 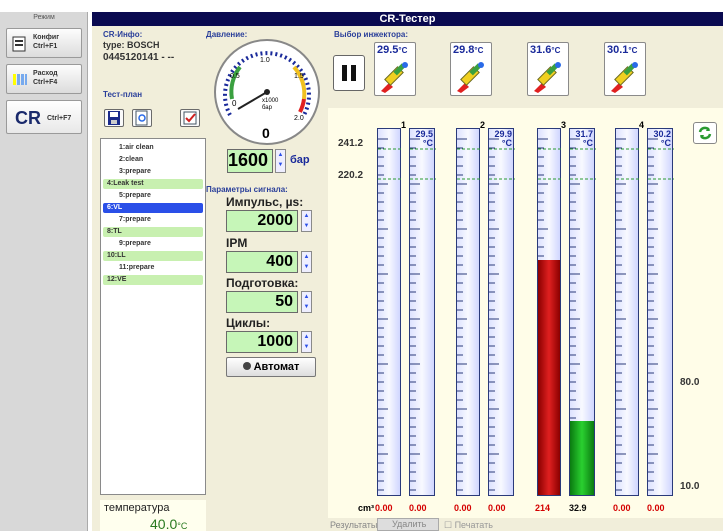 I want to click on backflow-tube: 29.5 °C, so click(x=422, y=312).